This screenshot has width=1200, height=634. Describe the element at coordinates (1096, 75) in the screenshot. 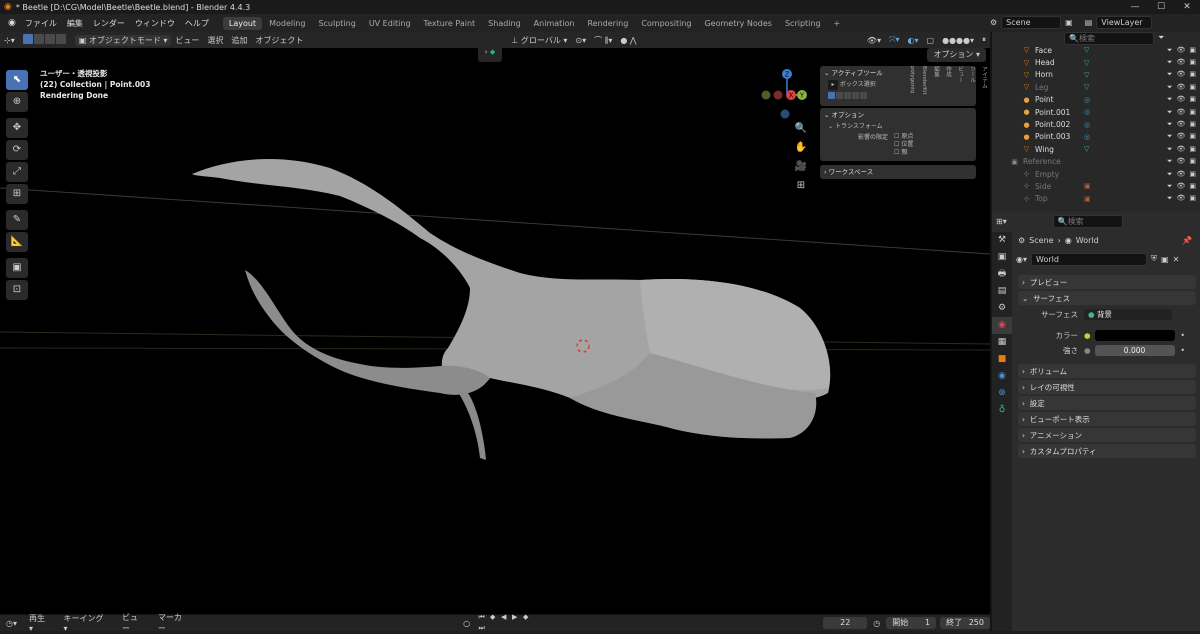

I see `outliner-item: ▽ Horn ▽ ⏷ 👁 ▣` at that location.